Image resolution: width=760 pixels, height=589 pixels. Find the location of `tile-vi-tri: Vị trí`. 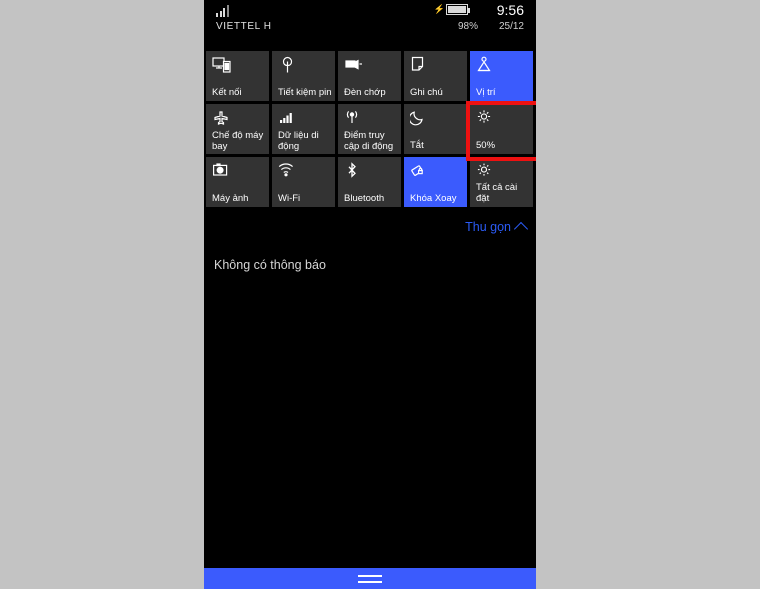

tile-vi-tri: Vị trí is located at coordinates (501, 76).